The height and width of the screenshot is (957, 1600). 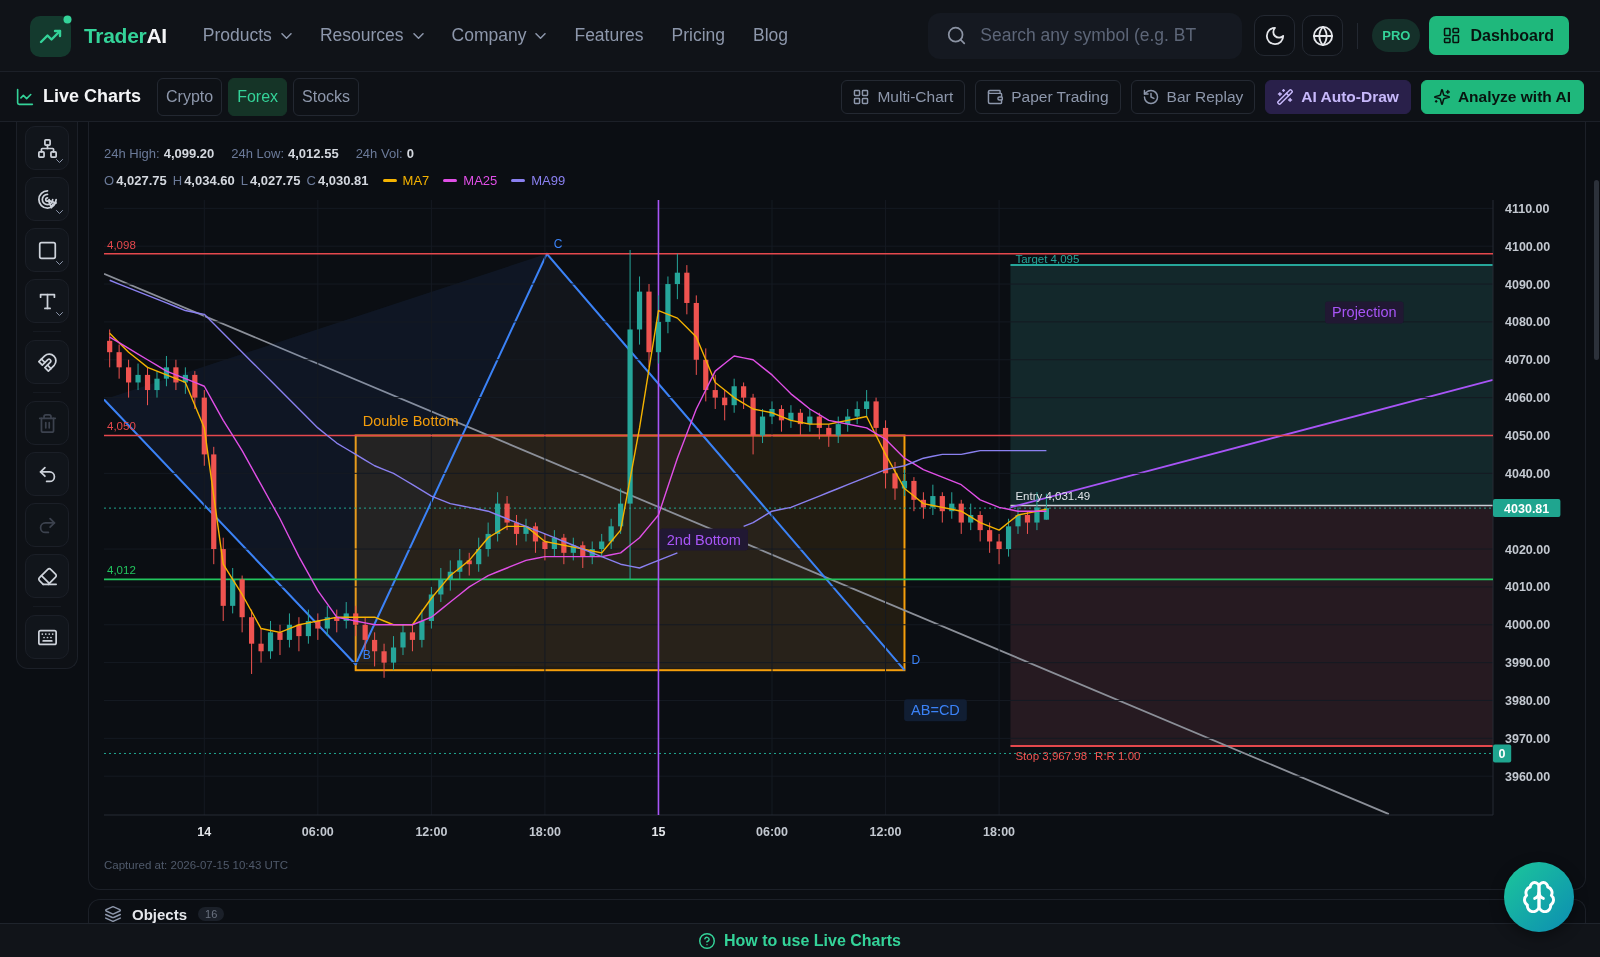 What do you see at coordinates (431, 832) in the screenshot?
I see `time-axis-label: 12:00` at bounding box center [431, 832].